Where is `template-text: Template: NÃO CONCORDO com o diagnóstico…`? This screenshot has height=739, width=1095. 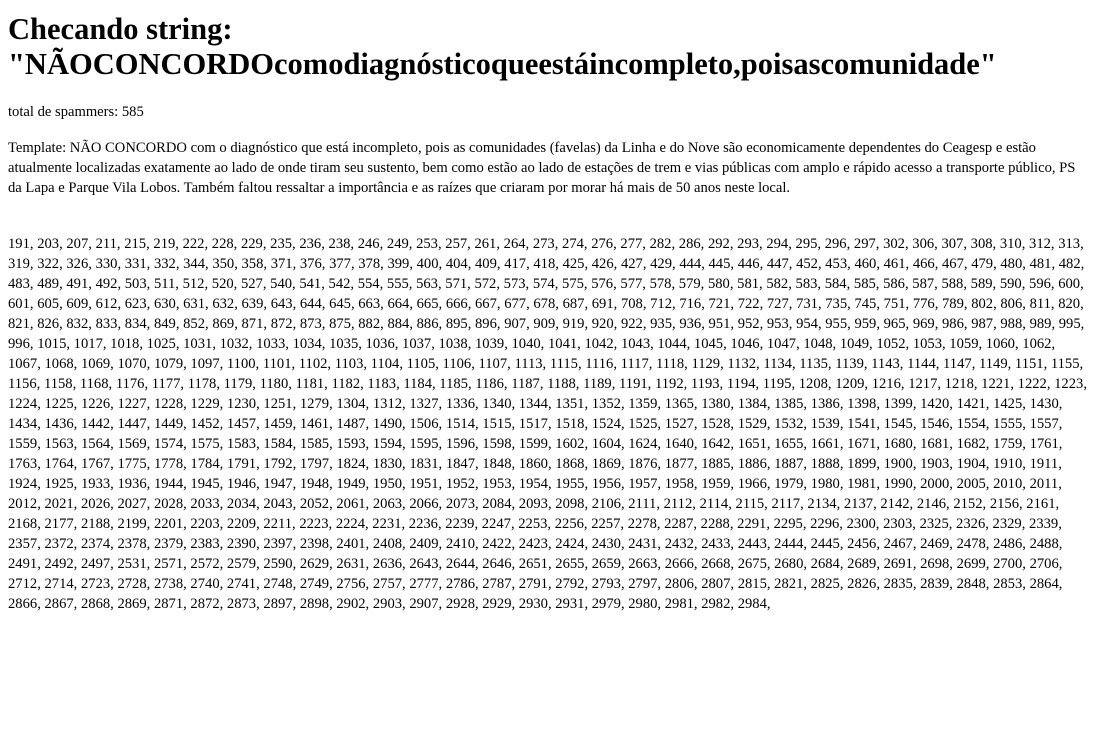
template-text: Template: NÃO CONCORDO com o diagnóstico… is located at coordinates (542, 168).